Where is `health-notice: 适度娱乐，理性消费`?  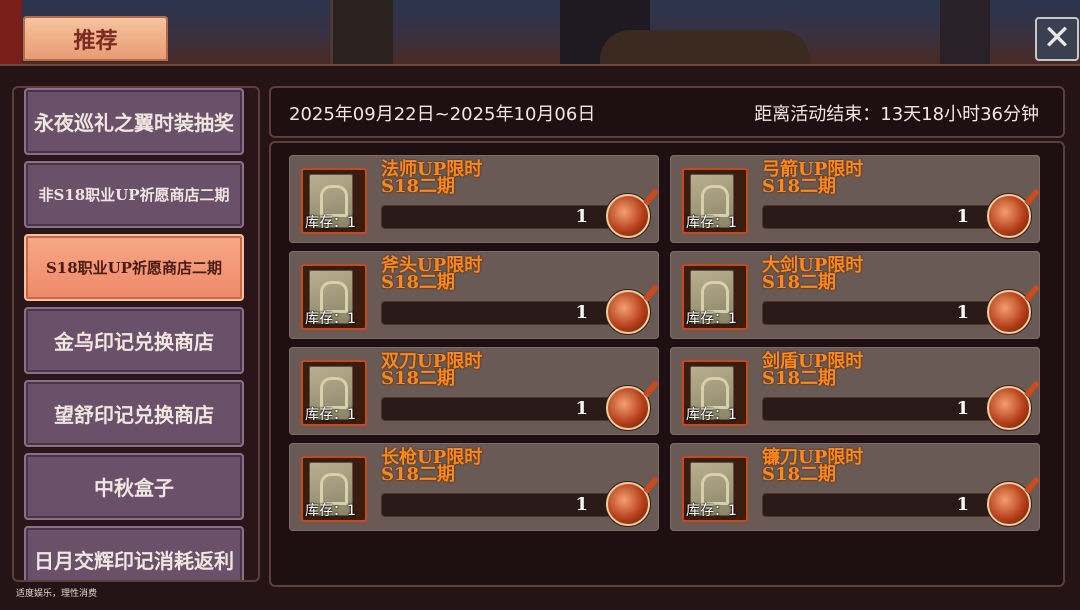
health-notice: 适度娱乐，理性消费 is located at coordinates (57, 594).